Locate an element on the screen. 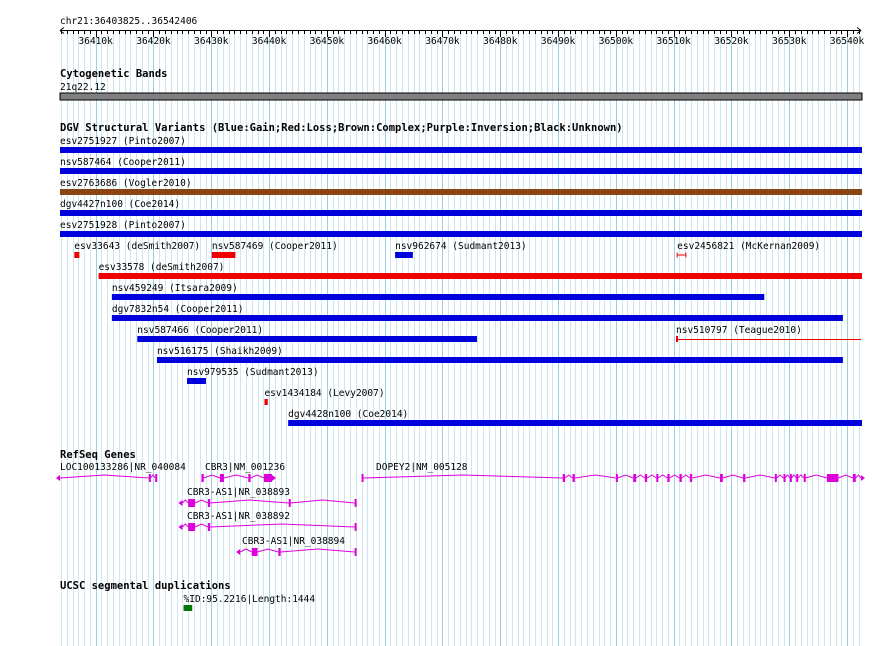  dgv-feature-label: nsv962674 (Sudmant2013) is located at coordinates (461, 246).